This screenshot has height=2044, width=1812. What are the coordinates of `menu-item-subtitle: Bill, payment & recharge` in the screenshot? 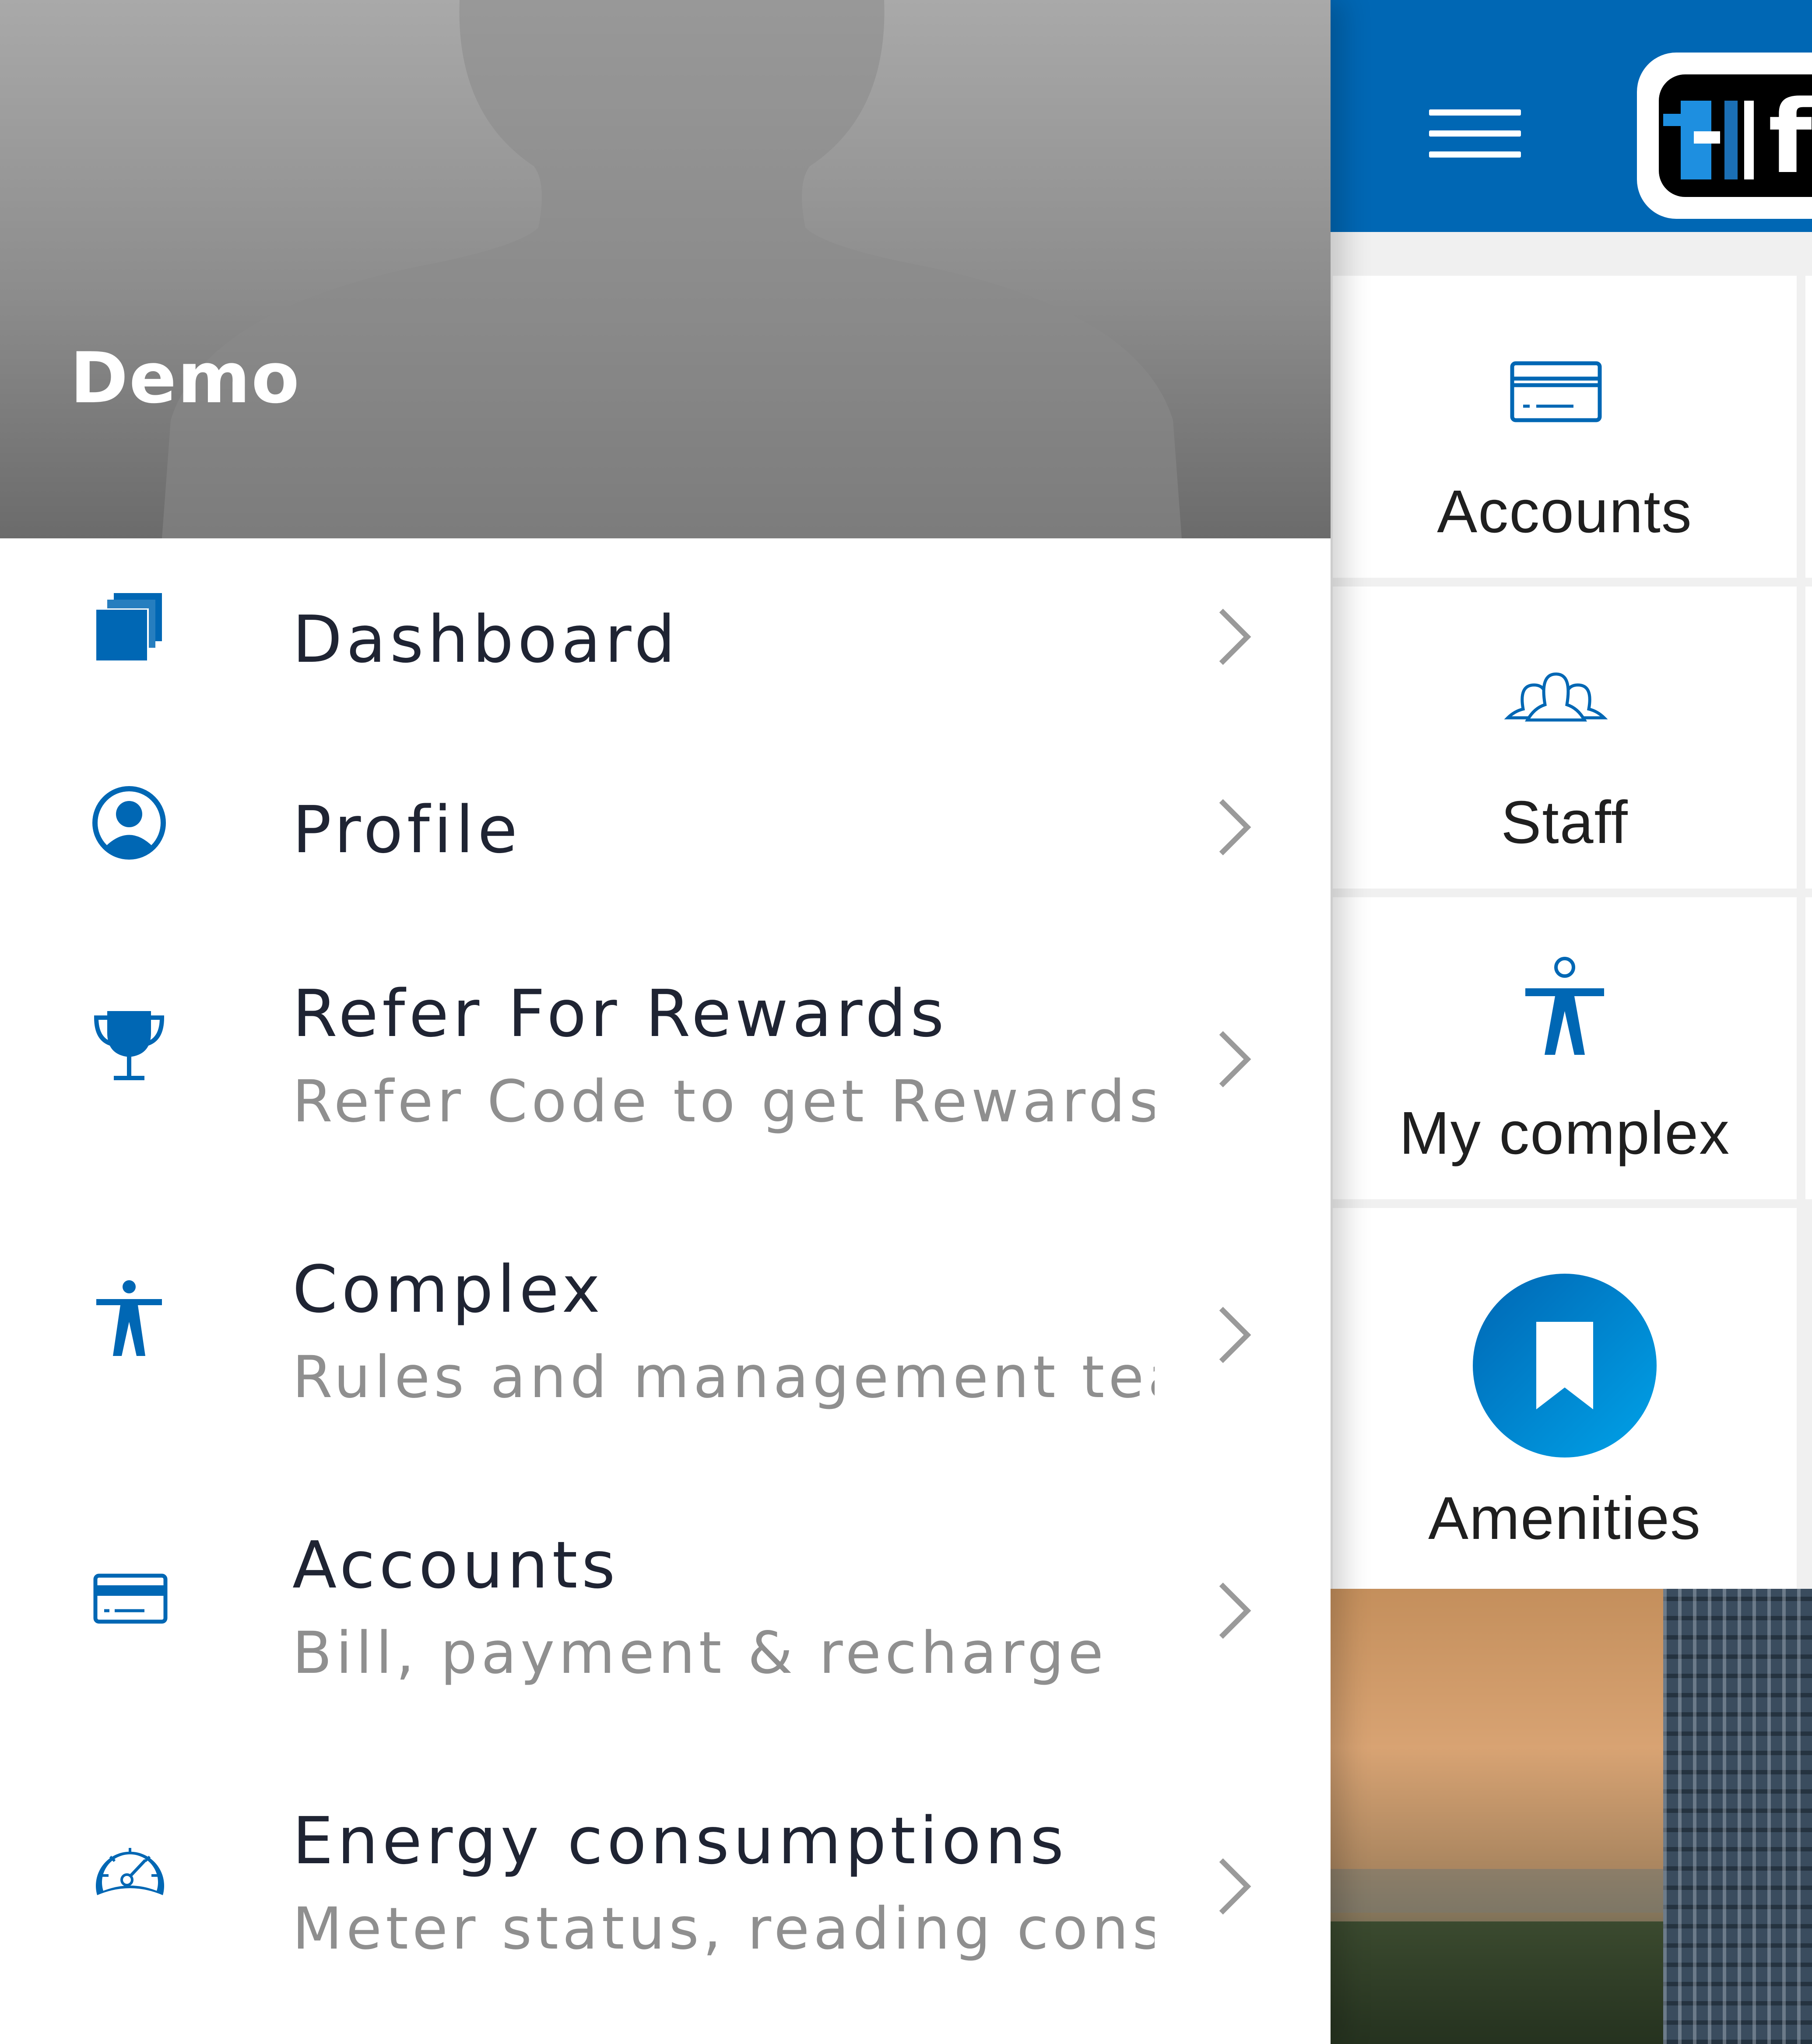 It's located at (700, 1653).